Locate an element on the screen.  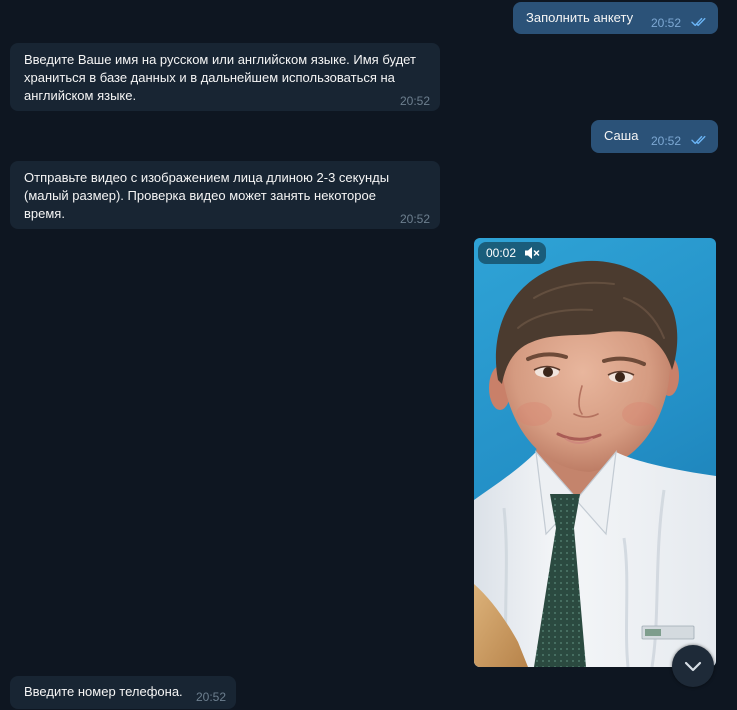
scroll-to-bottom-button is located at coordinates (693, 666).